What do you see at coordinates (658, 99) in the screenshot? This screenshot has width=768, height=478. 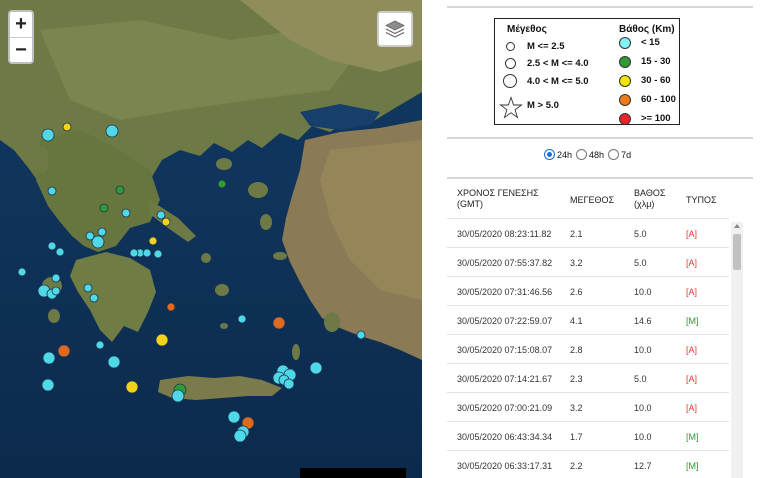 I see `depth-class-label: 60 - 100` at bounding box center [658, 99].